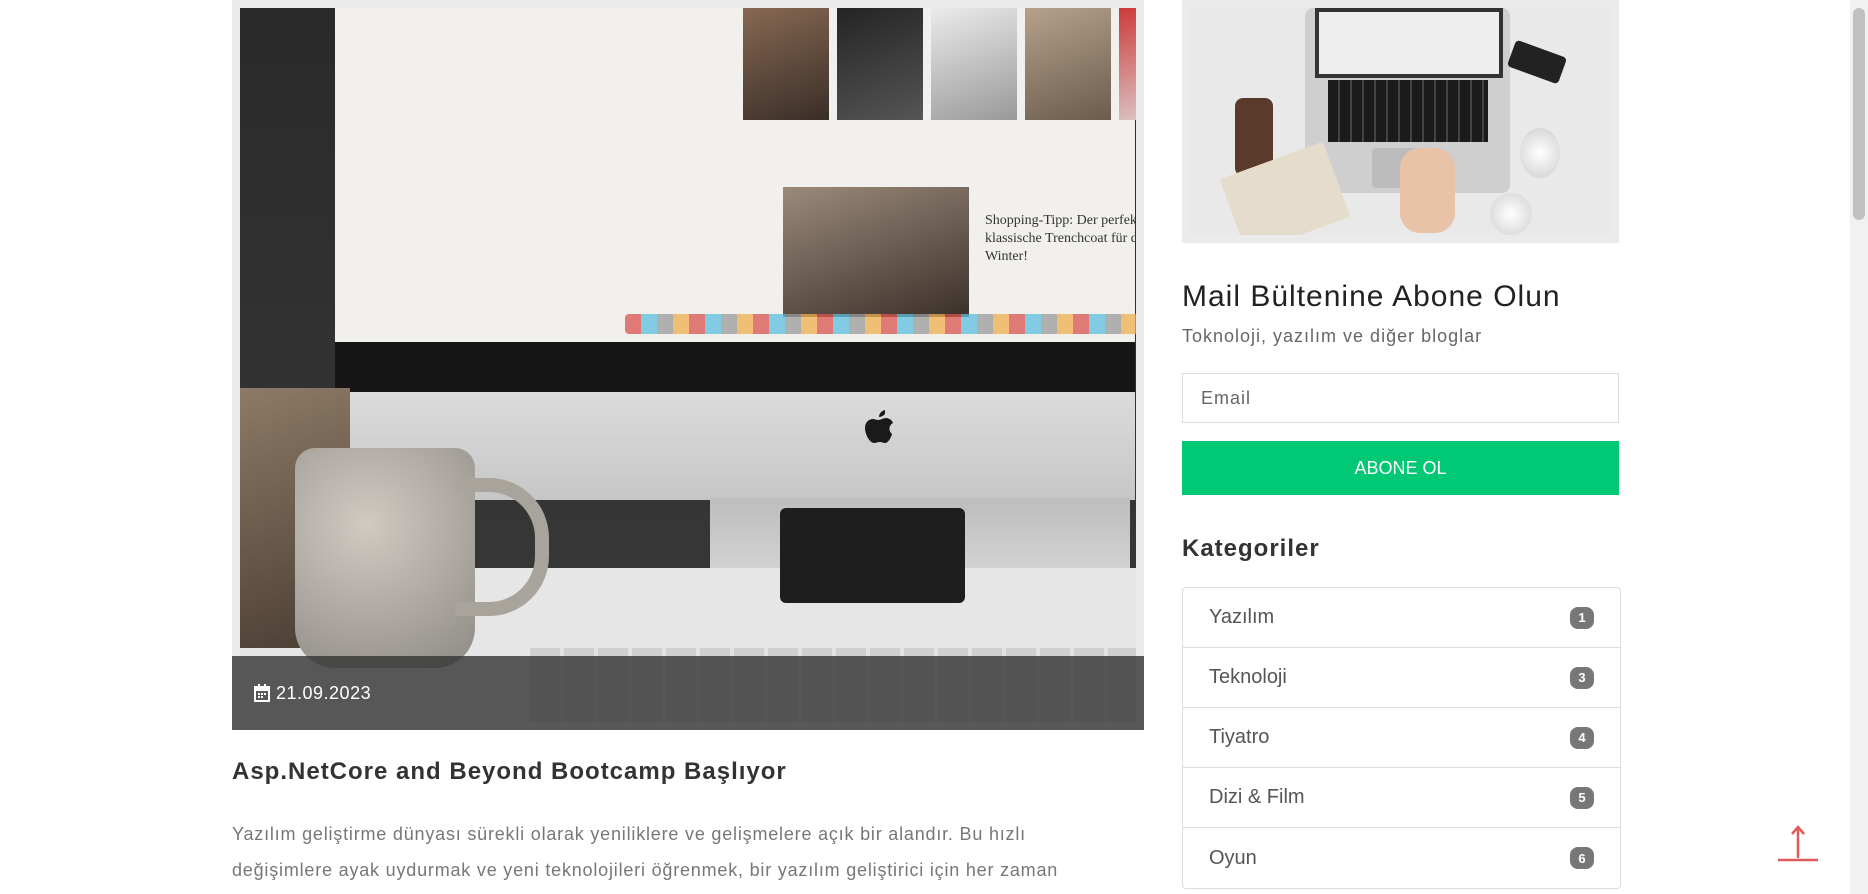 Image resolution: width=1868 pixels, height=894 pixels. Describe the element at coordinates (1408, 111) in the screenshot. I see `laptop-keyboard` at that location.